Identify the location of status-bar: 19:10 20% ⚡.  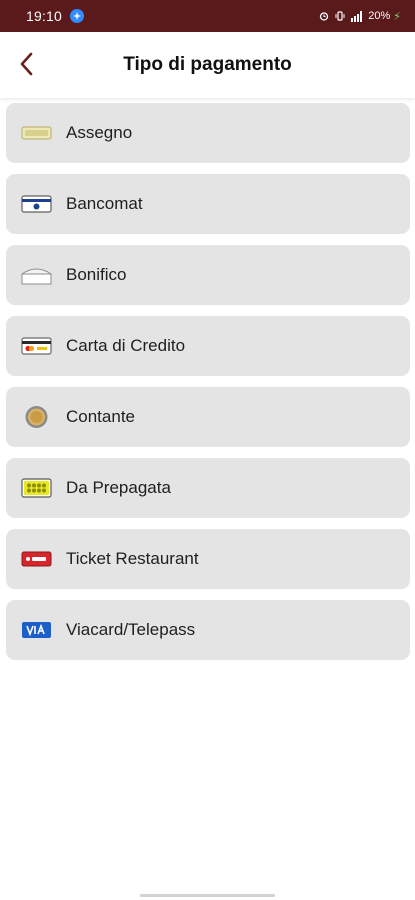
(207, 16).